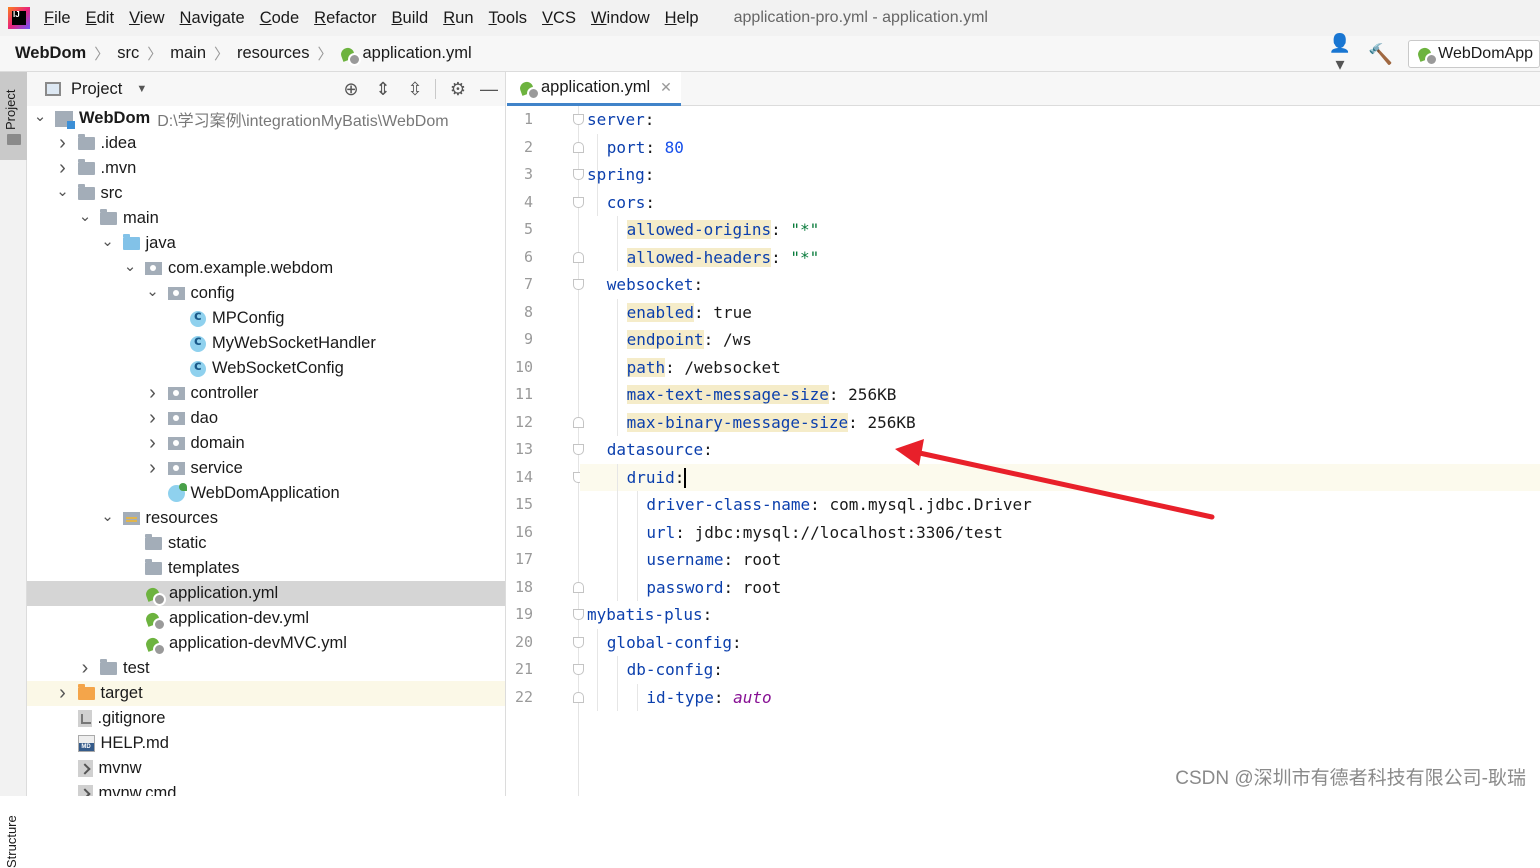 The height and width of the screenshot is (868, 1540). I want to click on breadcrumb-item-main: main, so click(188, 53).